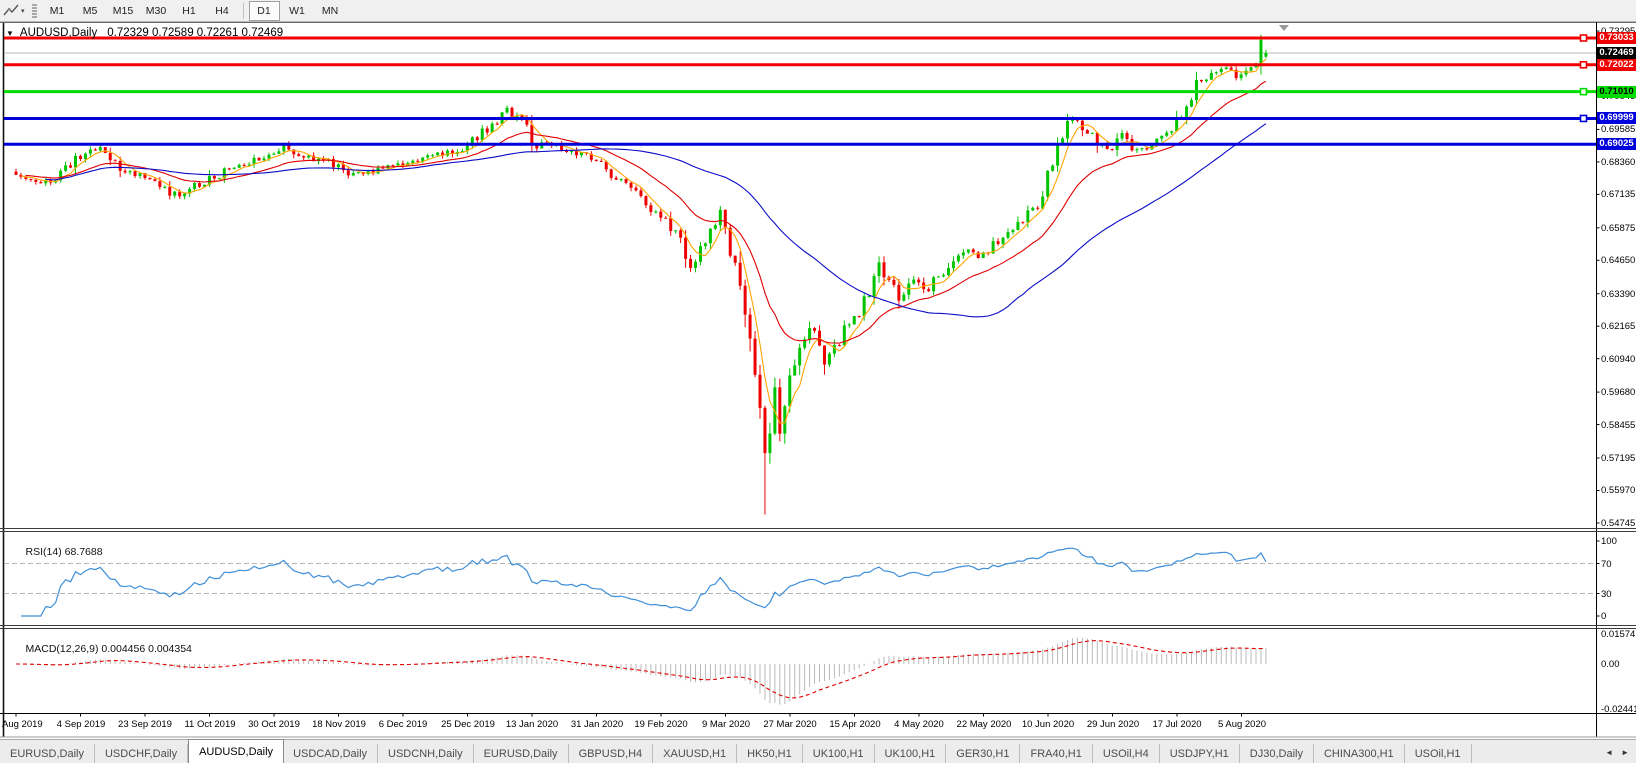 The image size is (1636, 763). What do you see at coordinates (1618, 392) in the screenshot?
I see `price-axis-tick: 0.59680` at bounding box center [1618, 392].